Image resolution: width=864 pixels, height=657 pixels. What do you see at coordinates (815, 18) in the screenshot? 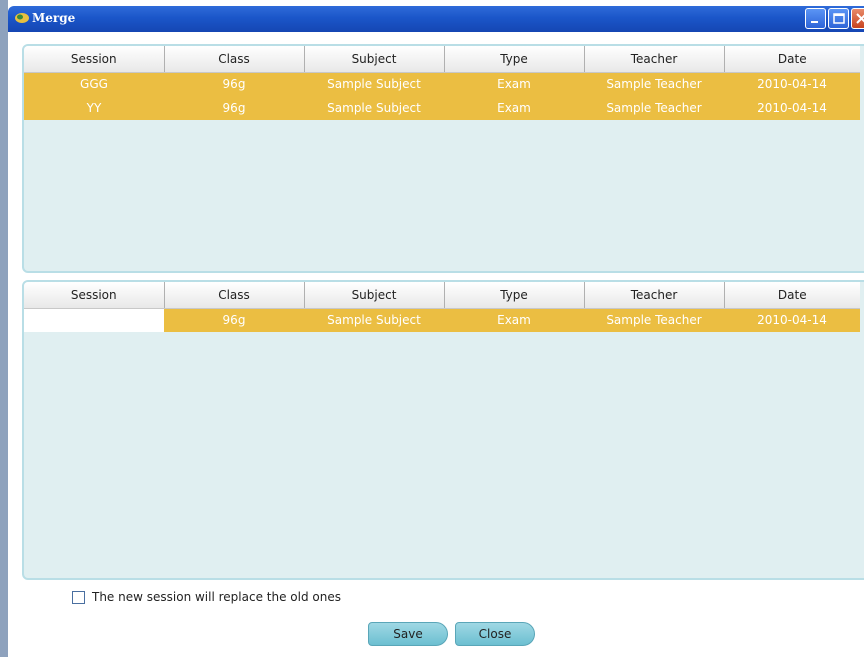
I see `minimize-button` at bounding box center [815, 18].